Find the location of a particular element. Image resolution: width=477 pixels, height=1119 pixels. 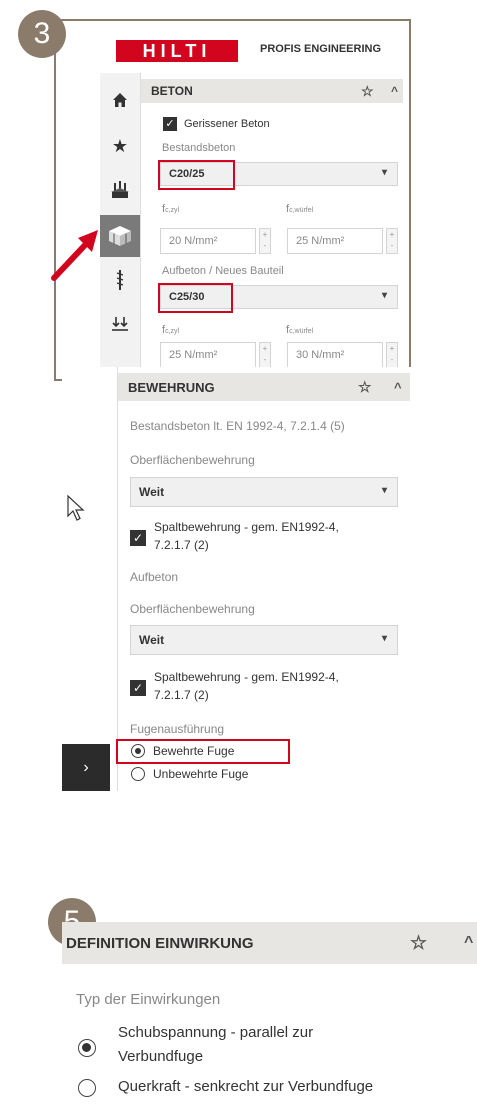

new-concrete-label: Aufbeton / Neues Bauteil is located at coordinates (223, 271).